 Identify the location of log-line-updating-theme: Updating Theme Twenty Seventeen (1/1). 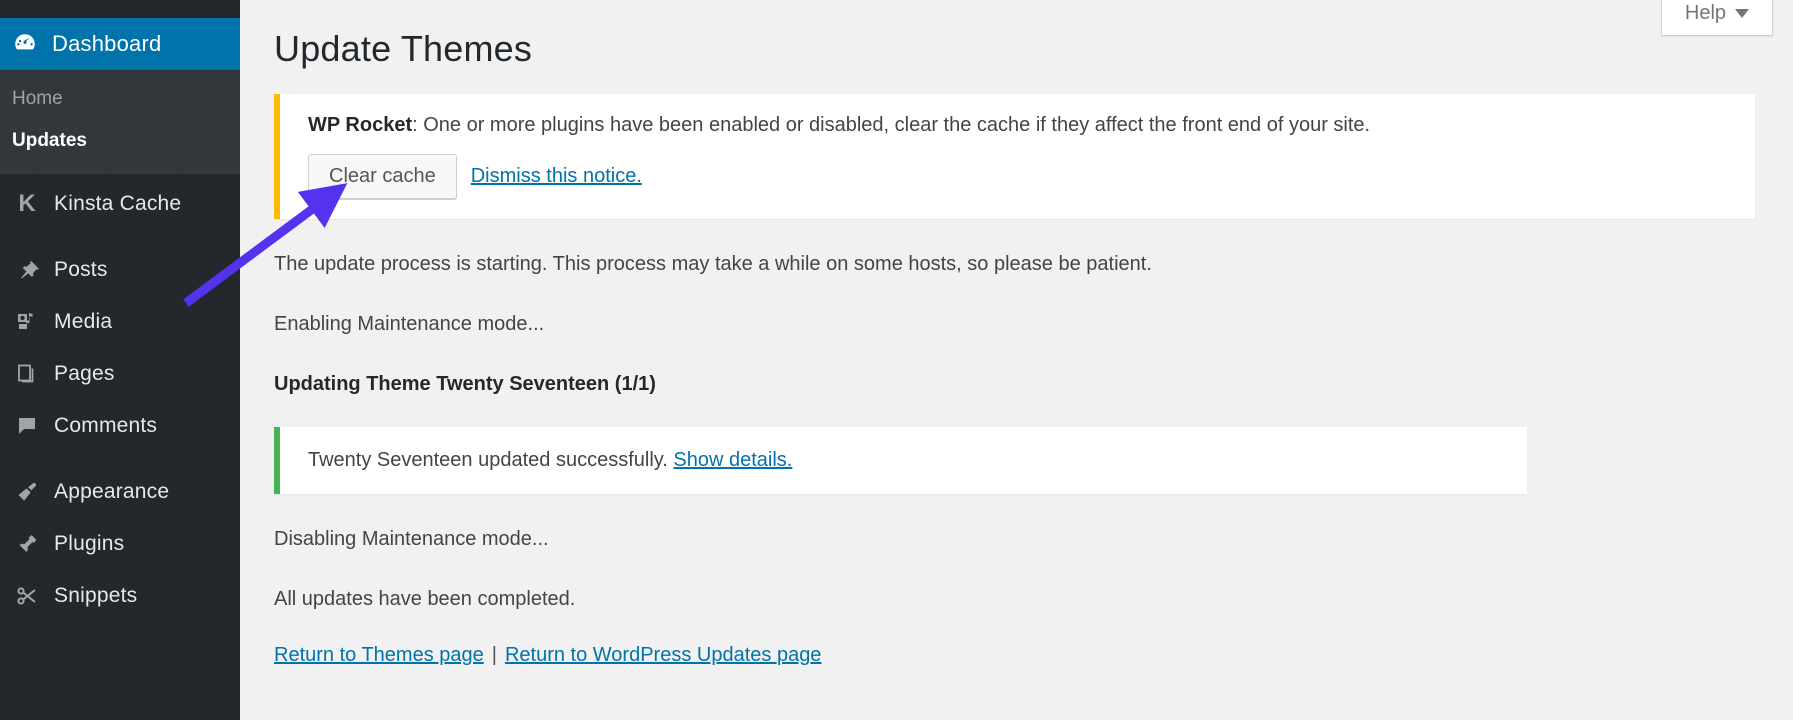
(465, 384).